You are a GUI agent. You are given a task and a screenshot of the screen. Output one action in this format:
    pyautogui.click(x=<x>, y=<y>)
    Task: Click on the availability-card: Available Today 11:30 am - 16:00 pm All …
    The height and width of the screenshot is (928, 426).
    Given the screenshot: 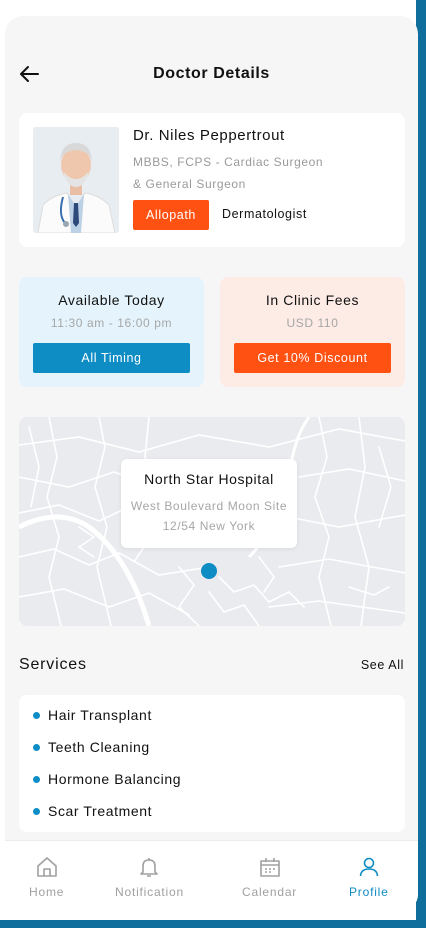 What is the action you would take?
    pyautogui.click(x=111, y=332)
    